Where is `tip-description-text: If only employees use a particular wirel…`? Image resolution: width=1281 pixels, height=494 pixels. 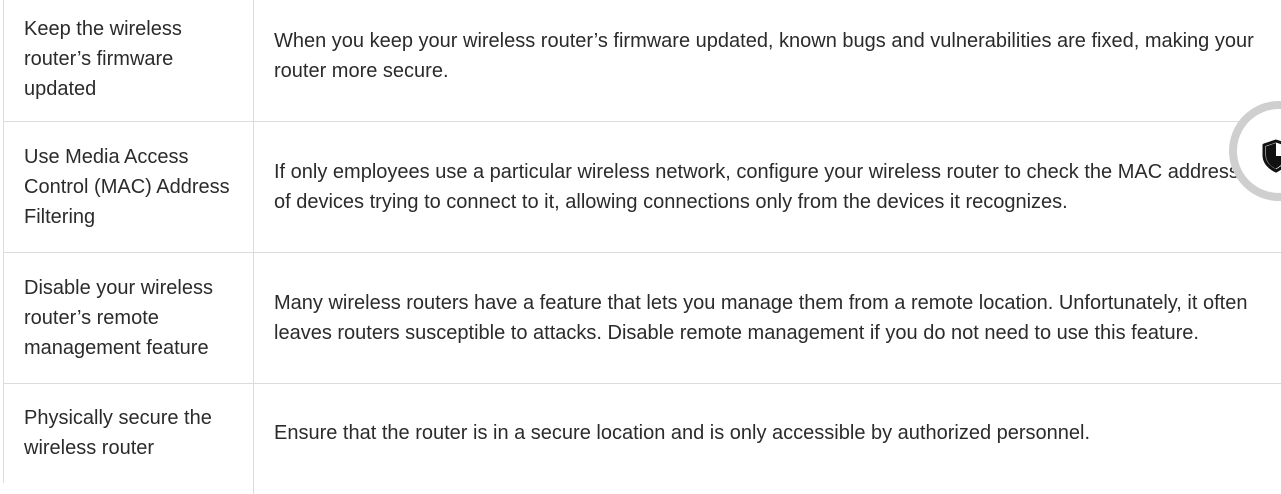
tip-description-text: If only employees use a particular wirel… is located at coordinates (767, 187).